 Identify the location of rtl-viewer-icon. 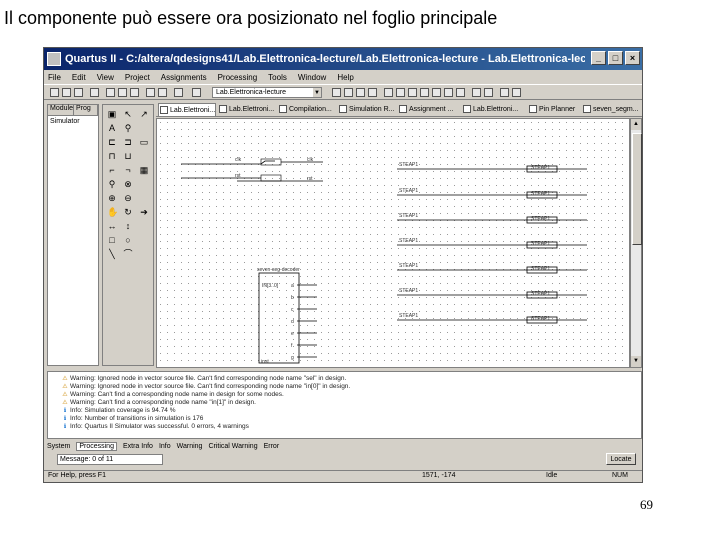
(504, 92).